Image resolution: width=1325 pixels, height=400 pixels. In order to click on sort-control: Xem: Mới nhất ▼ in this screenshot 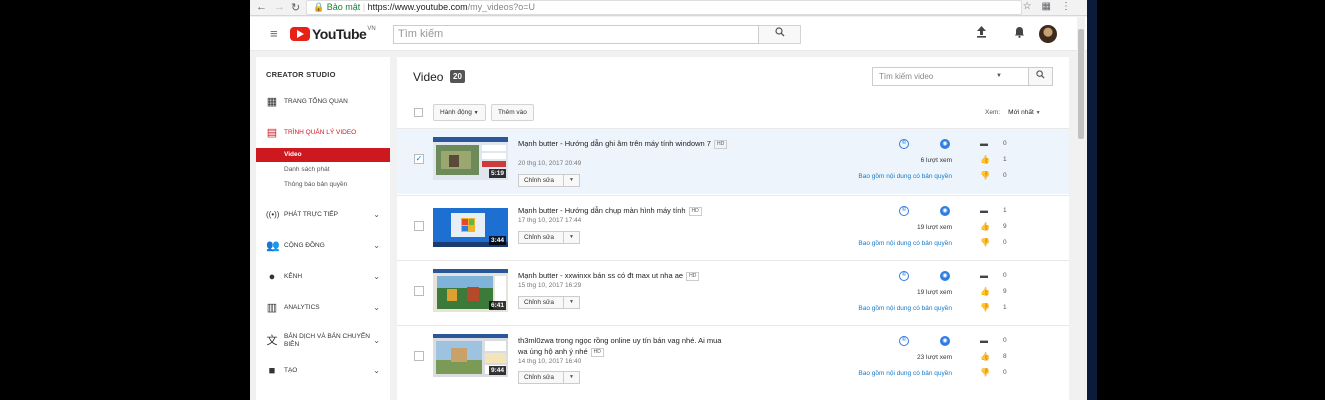, I will do `click(1013, 112)`.